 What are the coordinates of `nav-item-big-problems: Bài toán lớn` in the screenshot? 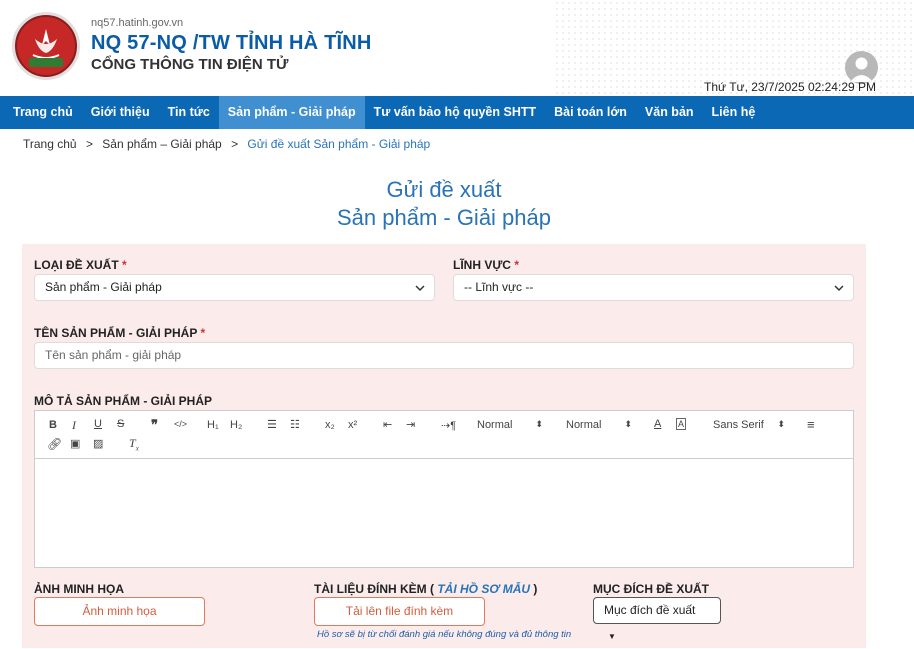 It's located at (590, 112).